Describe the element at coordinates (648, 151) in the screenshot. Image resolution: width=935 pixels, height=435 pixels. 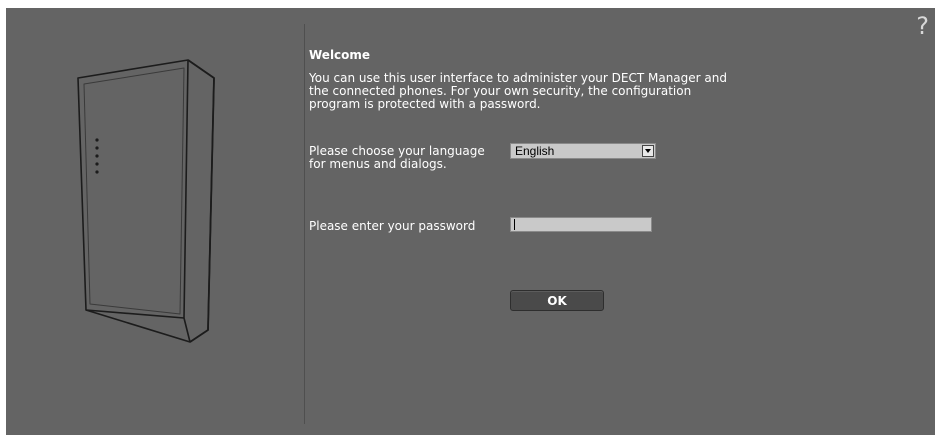
I see `chevron-down-icon` at that location.